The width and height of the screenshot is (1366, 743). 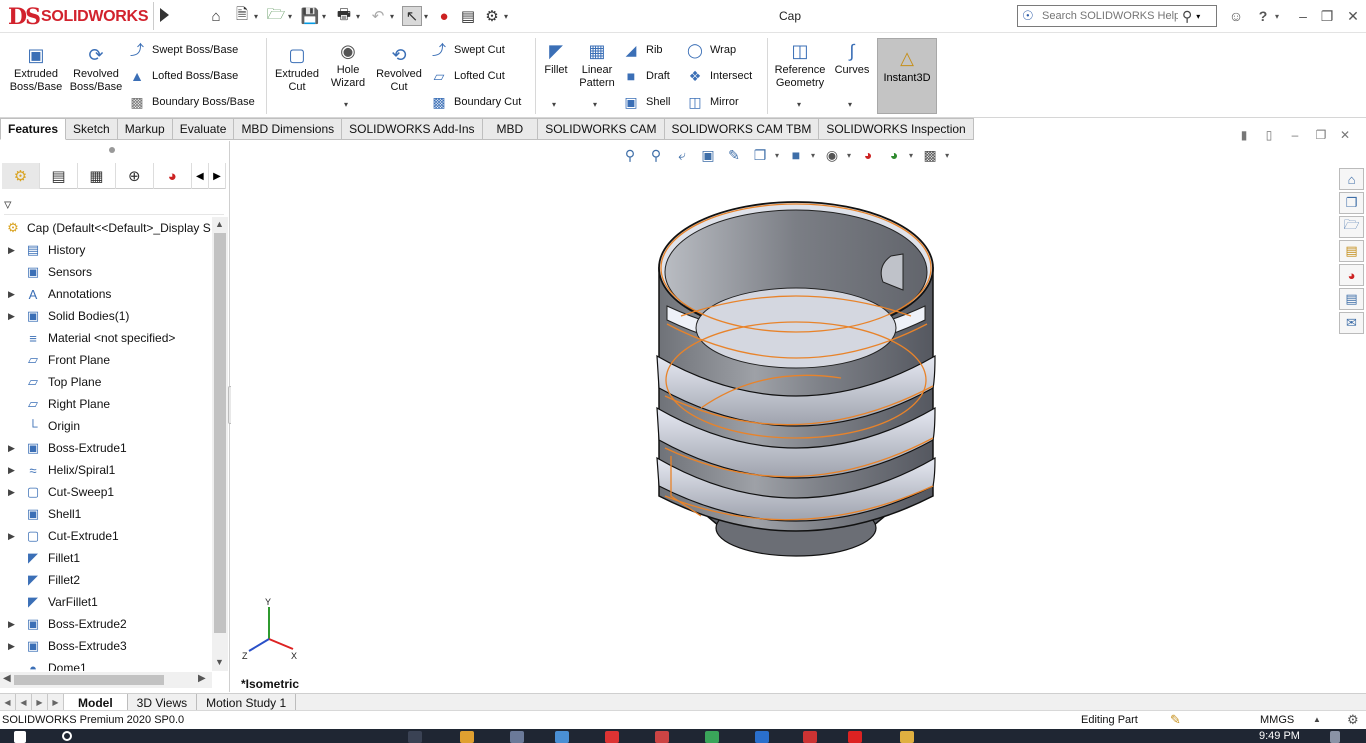 I want to click on tree-item: ▱ Right Plane, so click(x=106, y=404).